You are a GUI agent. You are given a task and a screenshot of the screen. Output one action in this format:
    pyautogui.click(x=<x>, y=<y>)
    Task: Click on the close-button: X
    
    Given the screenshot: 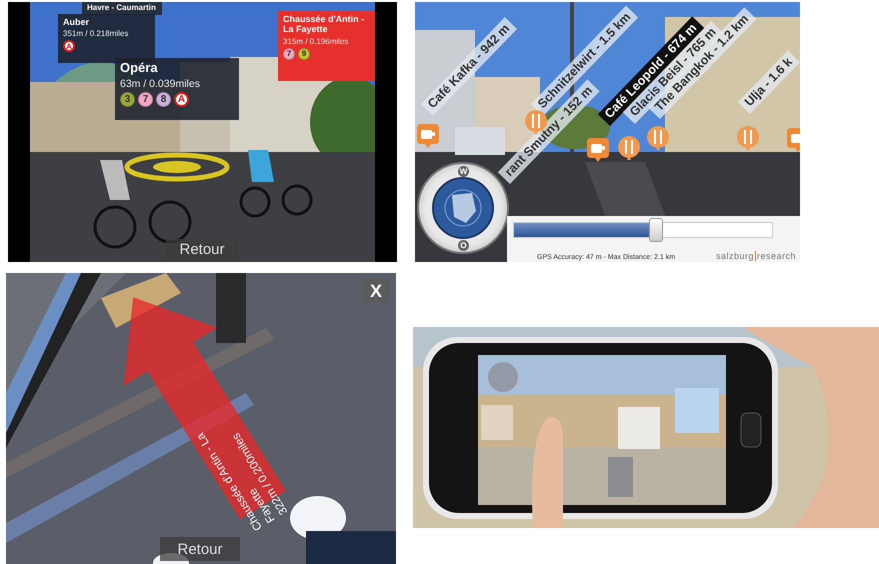 What is the action you would take?
    pyautogui.click(x=376, y=291)
    